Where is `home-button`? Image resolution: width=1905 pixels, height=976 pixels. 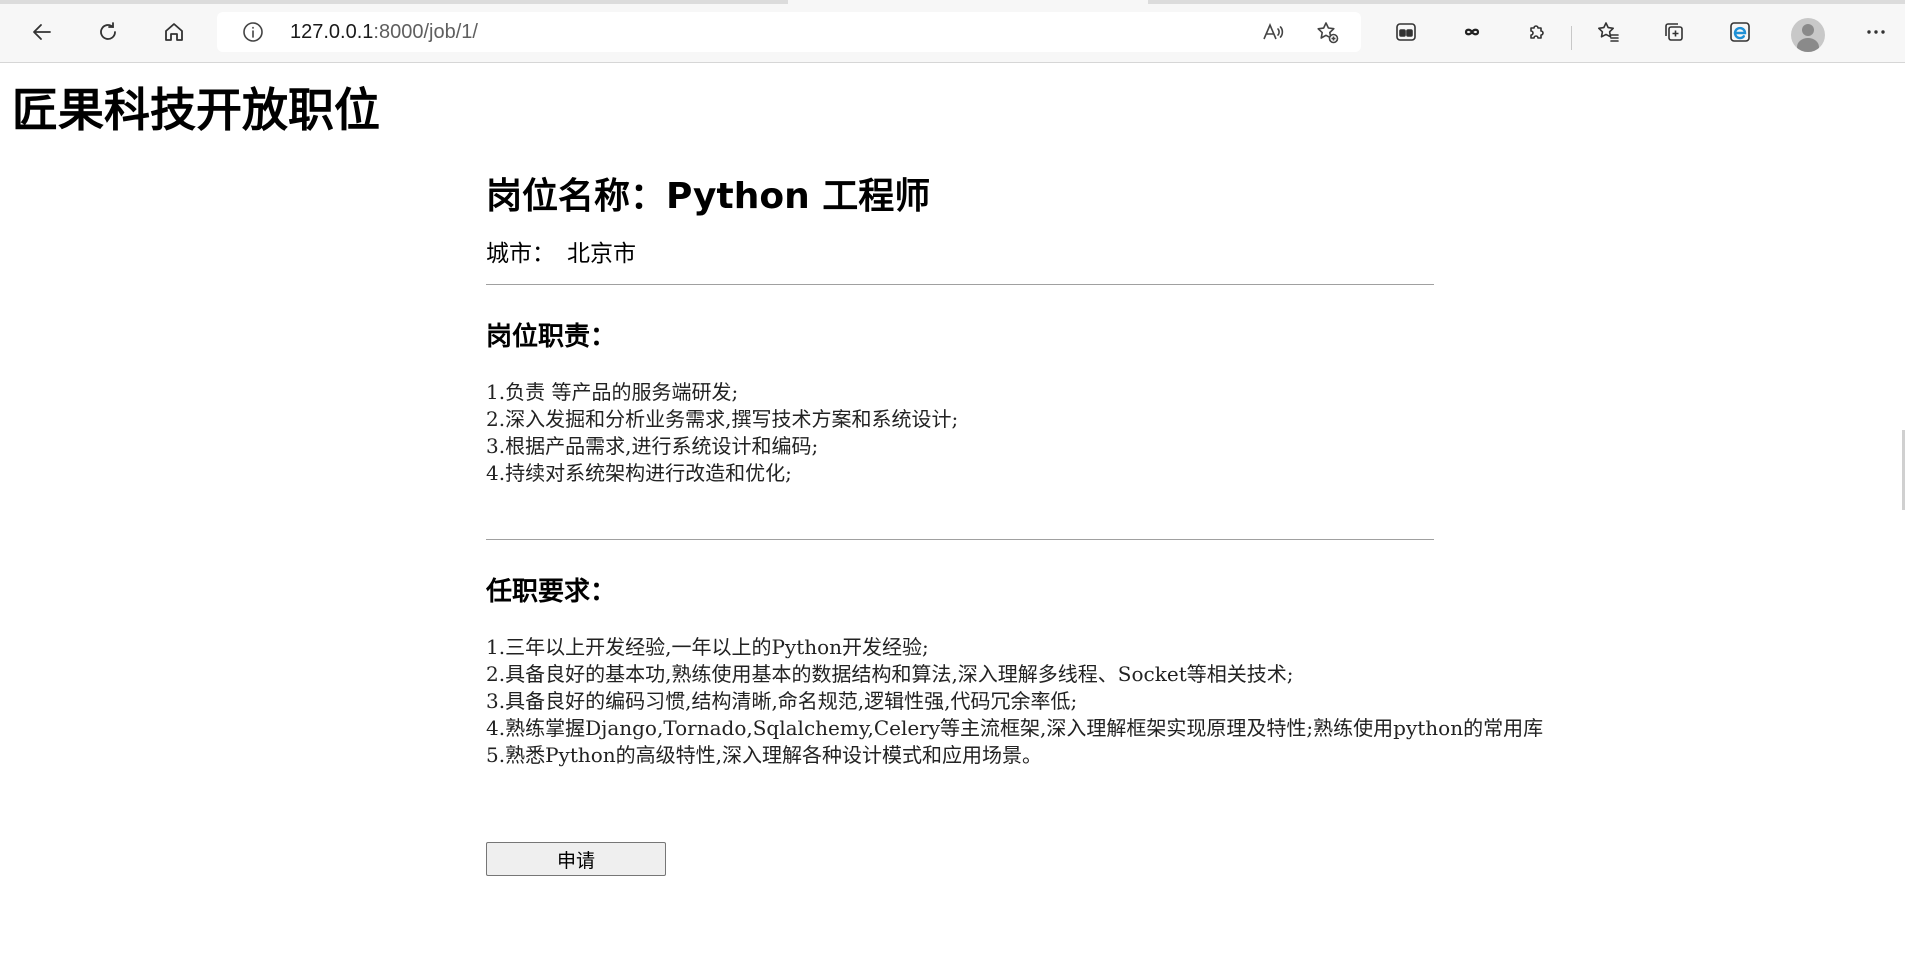
home-button is located at coordinates (174, 32).